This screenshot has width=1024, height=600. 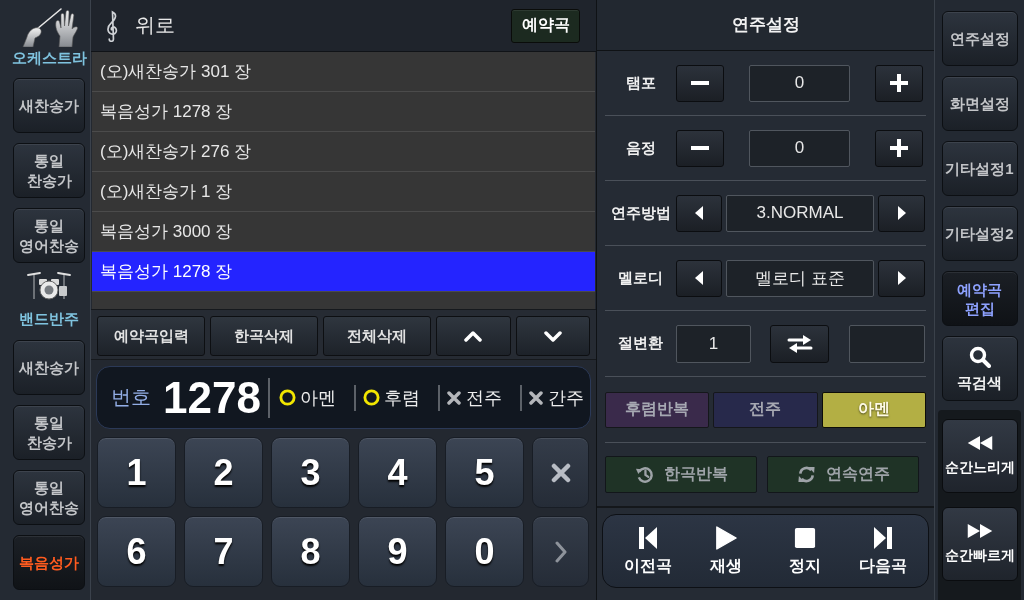 What do you see at coordinates (640, 83) in the screenshot?
I see `setting-label: 탬포` at bounding box center [640, 83].